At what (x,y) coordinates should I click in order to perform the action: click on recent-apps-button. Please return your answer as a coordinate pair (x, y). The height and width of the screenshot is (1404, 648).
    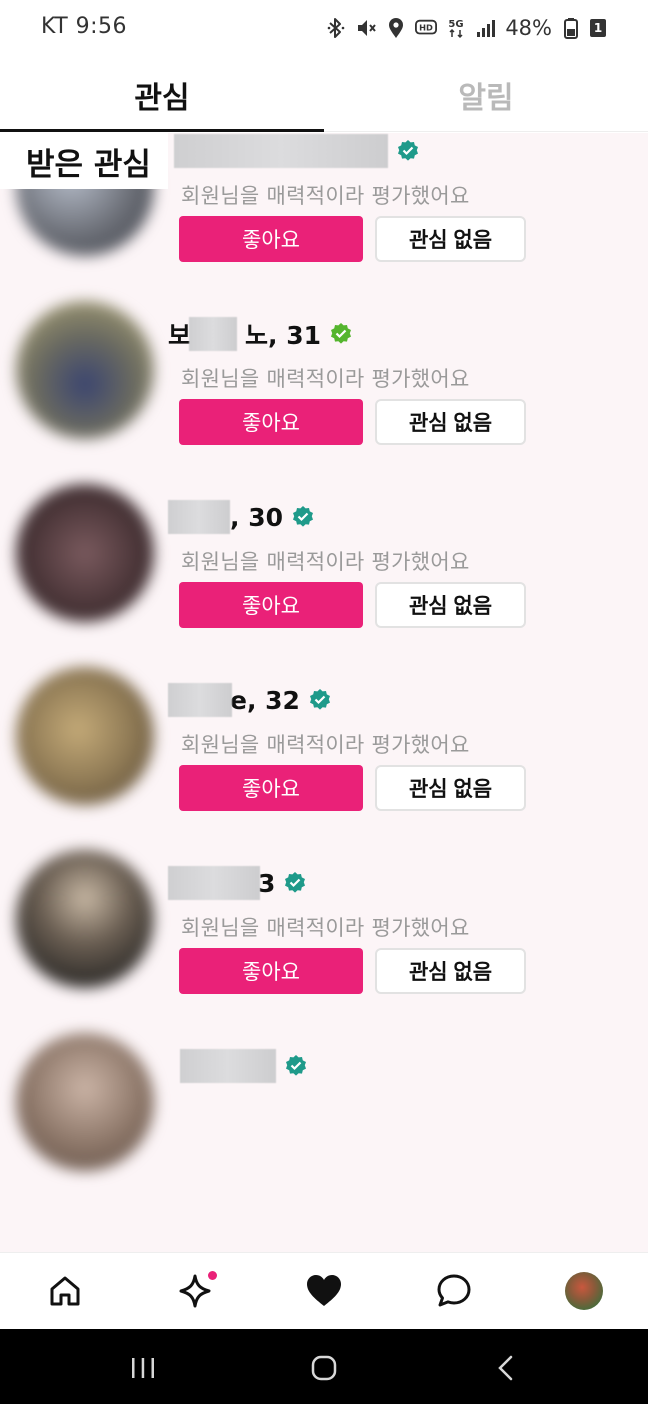
    Looking at the image, I should click on (143, 1368).